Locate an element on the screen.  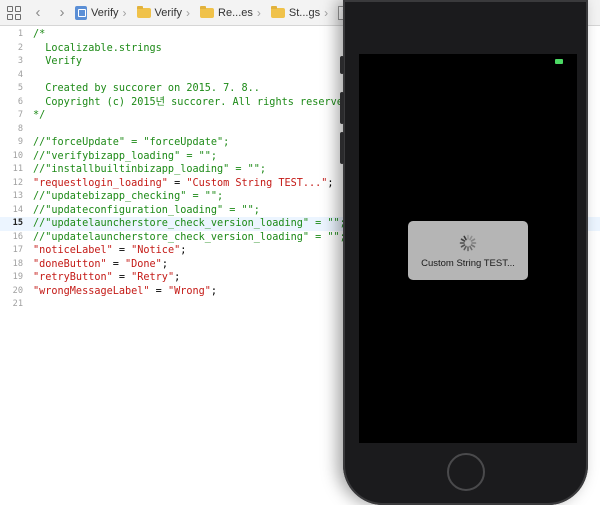
code-text: //"updatebizapp_checking" = ""; is located at coordinates (128, 197).